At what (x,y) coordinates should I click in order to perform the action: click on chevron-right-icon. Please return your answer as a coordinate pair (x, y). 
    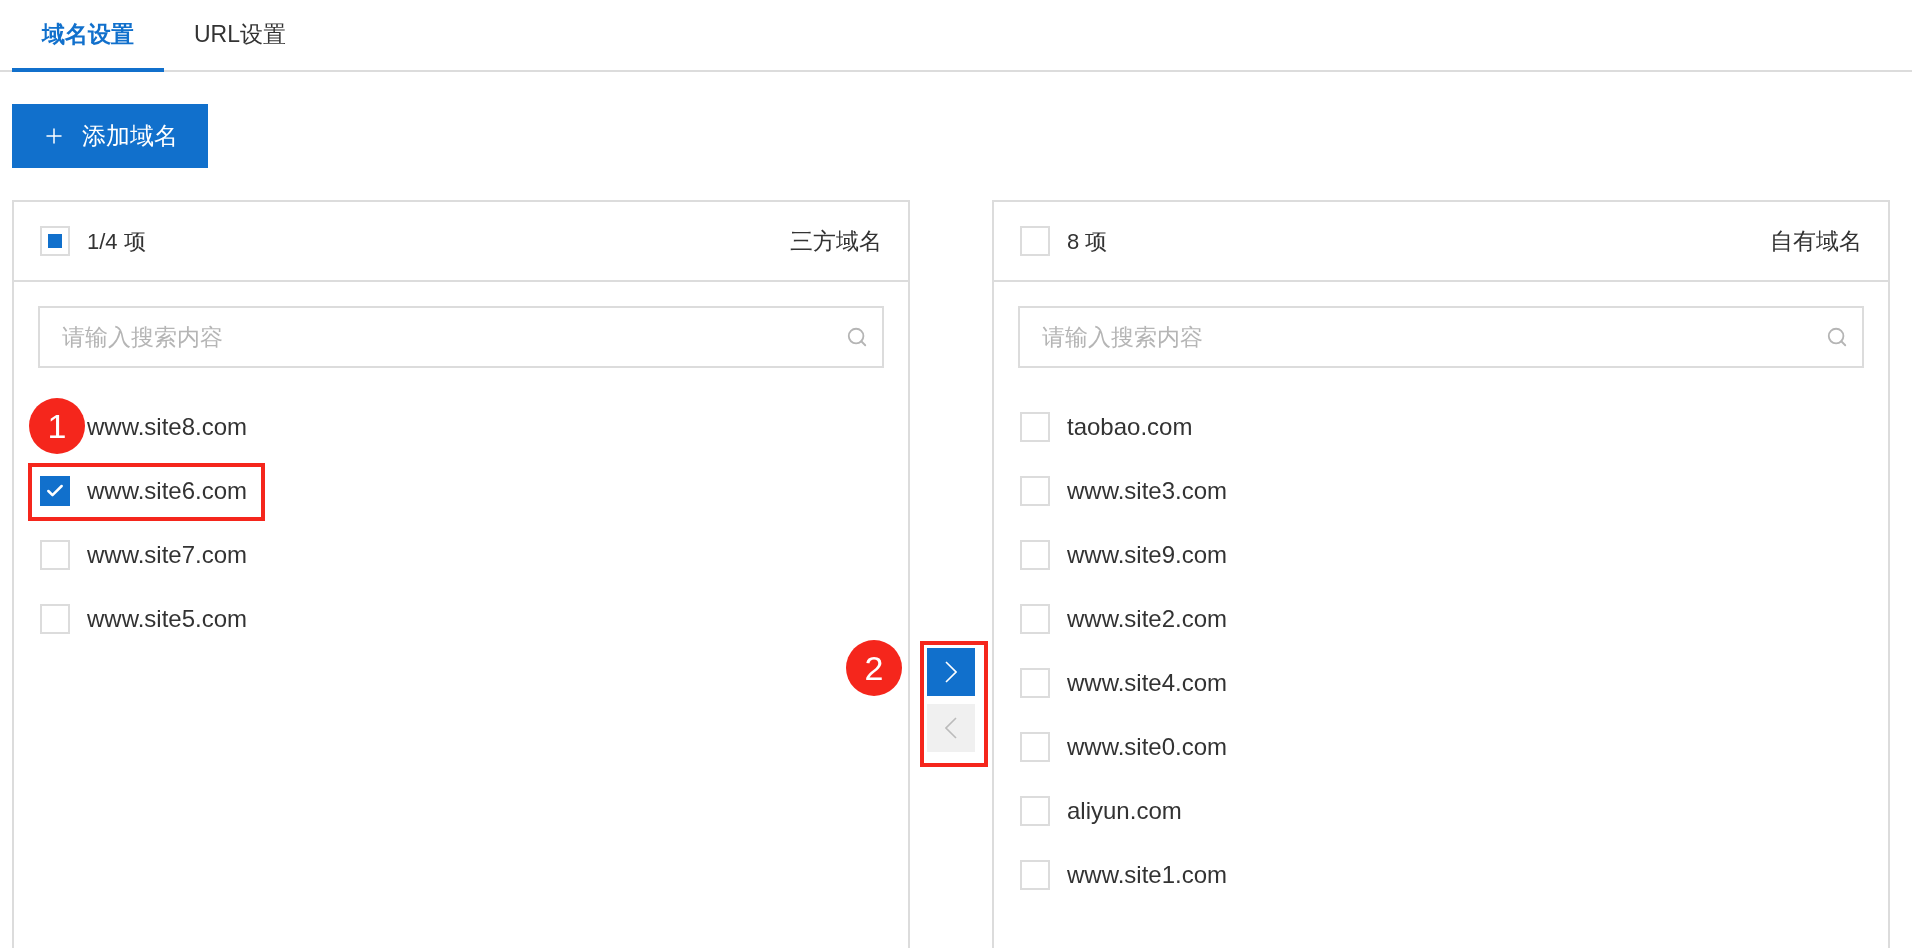
    Looking at the image, I should click on (951, 672).